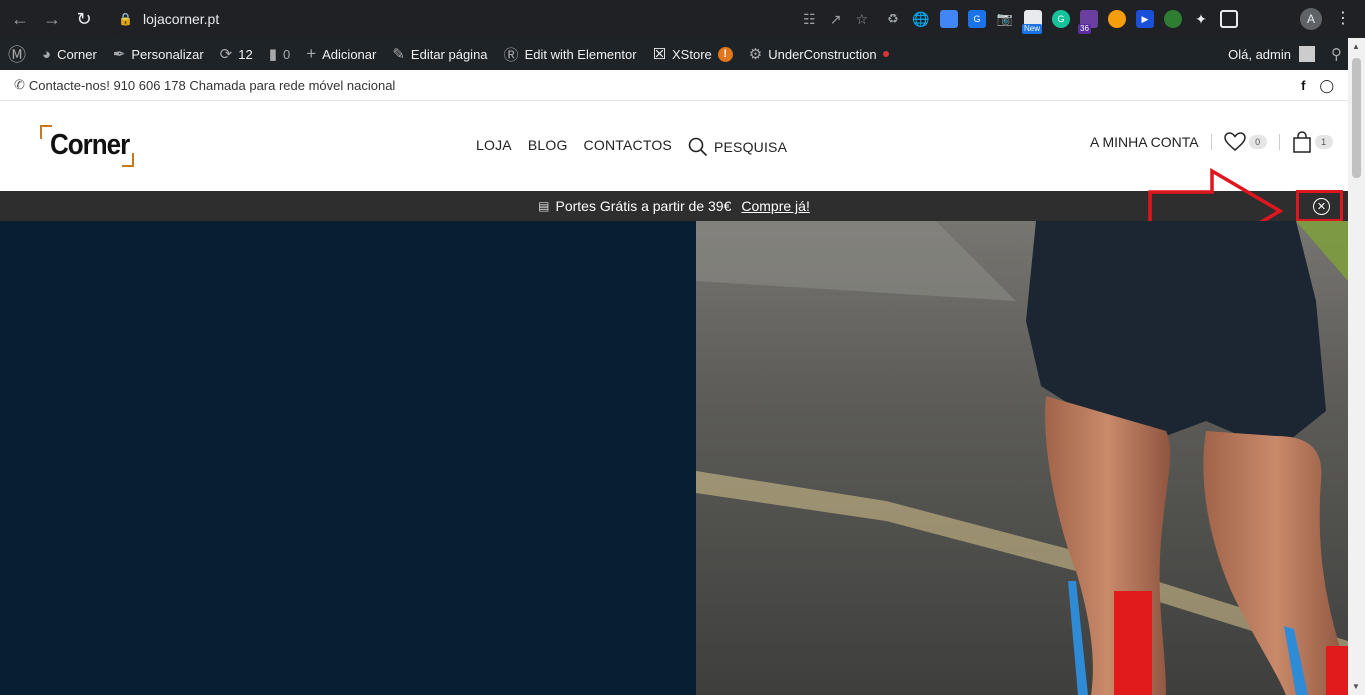 The height and width of the screenshot is (695, 1365). I want to click on wishlist-count: 0, so click(1257, 142).